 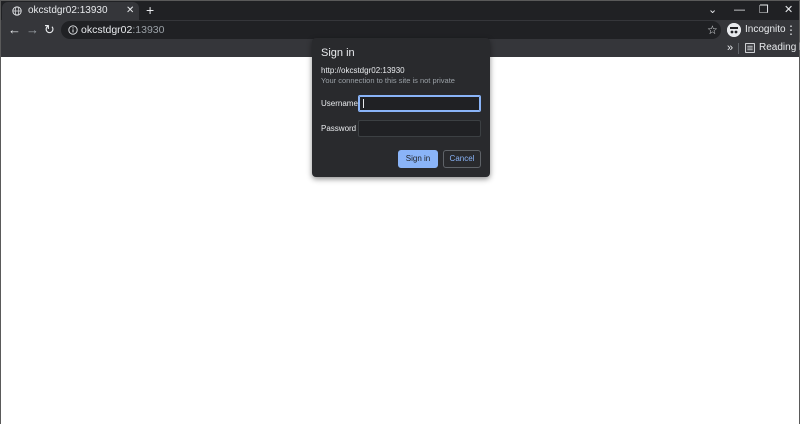 I want to click on restore-icon: ❐, so click(x=764, y=10).